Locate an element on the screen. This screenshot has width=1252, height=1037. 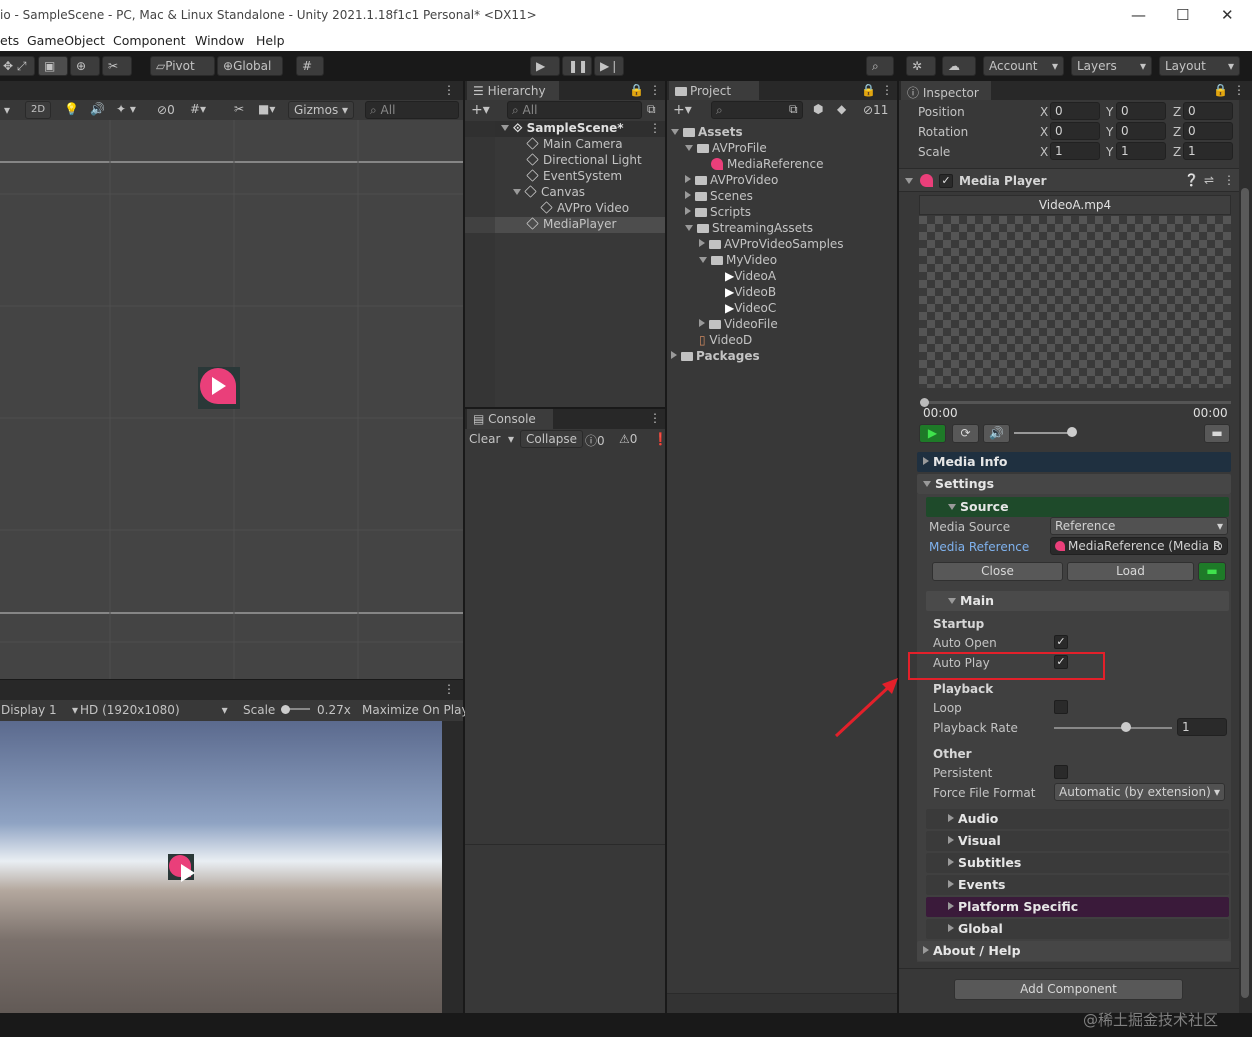
maximize-on-play-toggle: Maximize On Play is located at coordinates (415, 710).